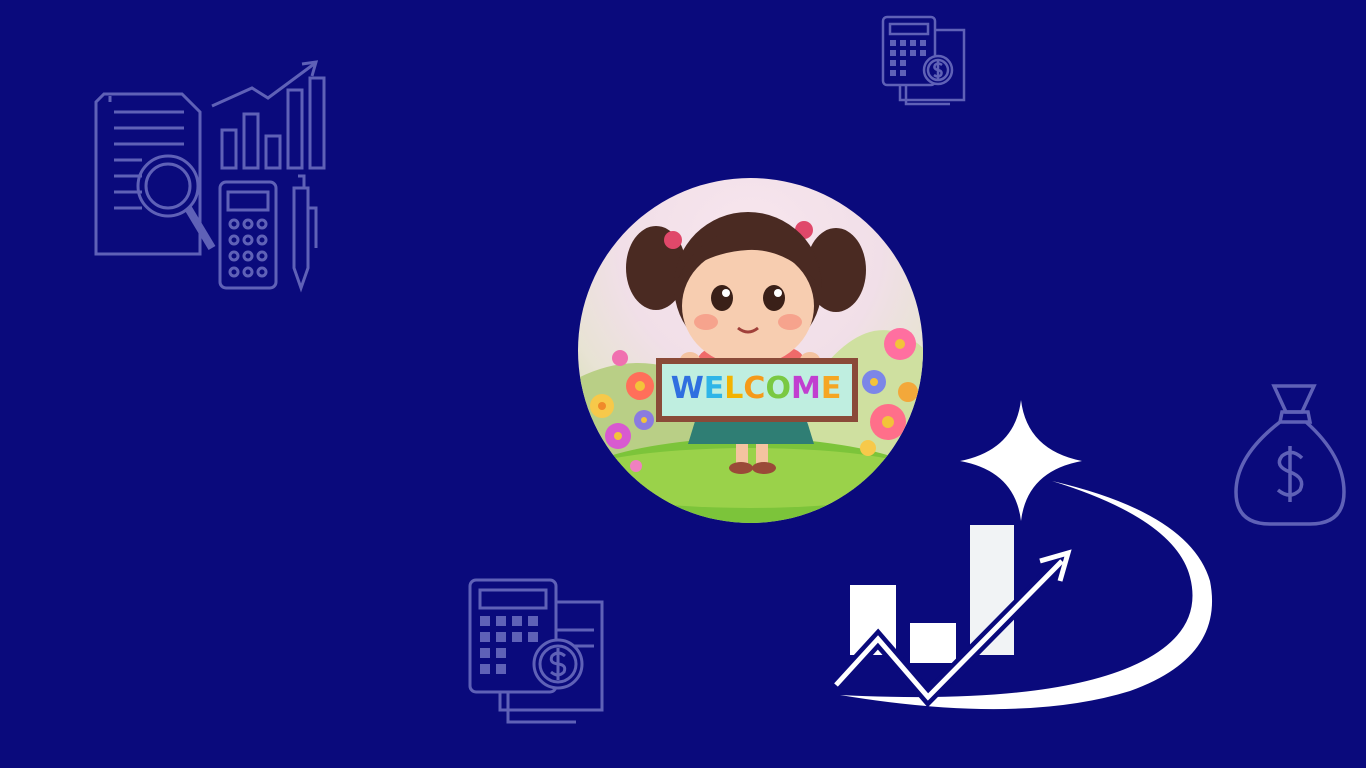  What do you see at coordinates (212, 178) in the screenshot?
I see `report-analysis-icon` at bounding box center [212, 178].